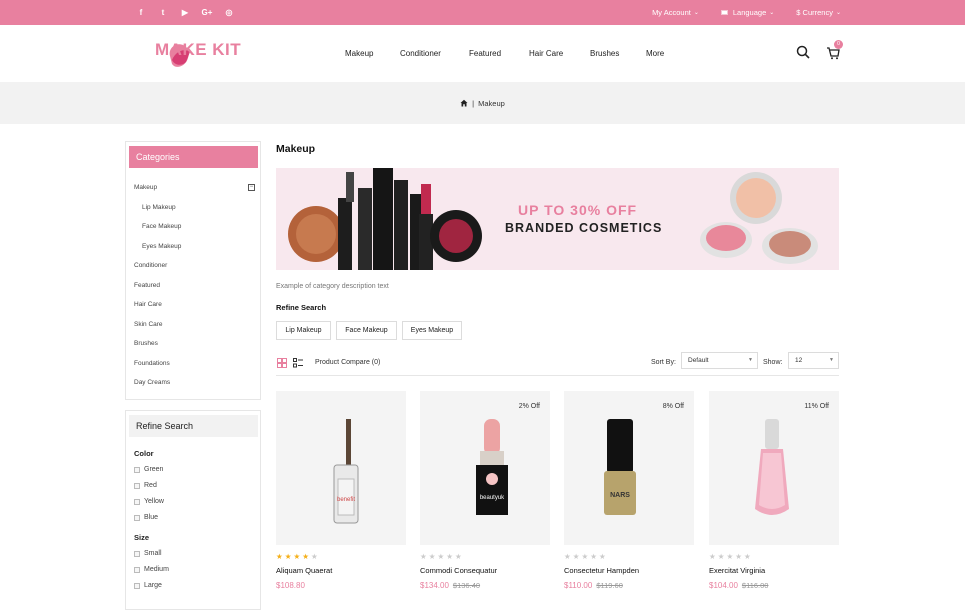 The height and width of the screenshot is (610, 965). What do you see at coordinates (578, 210) in the screenshot?
I see `banner-headline: UP TO 30% OFF` at bounding box center [578, 210].